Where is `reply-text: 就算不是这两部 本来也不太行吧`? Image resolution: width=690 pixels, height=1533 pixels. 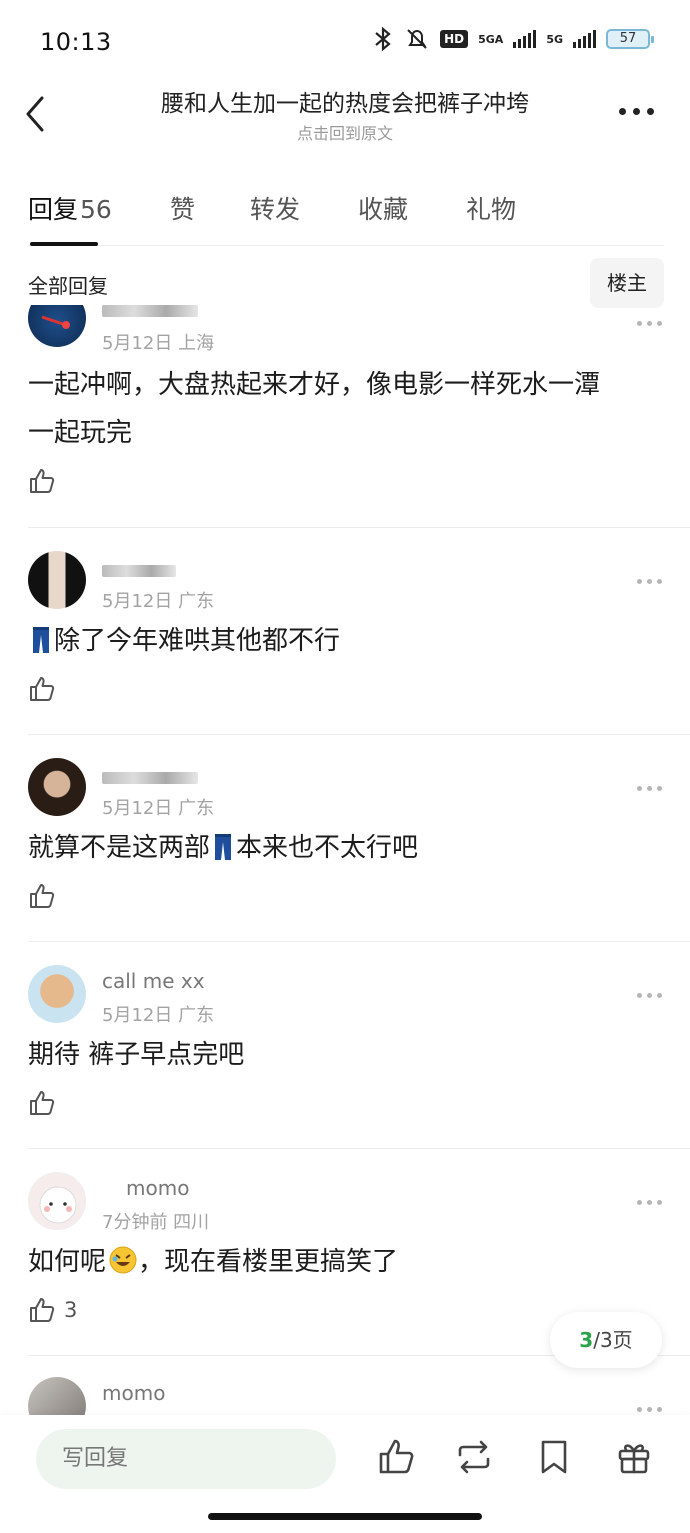
reply-text: 就算不是这两部 本来也不太行吧 is located at coordinates (348, 848).